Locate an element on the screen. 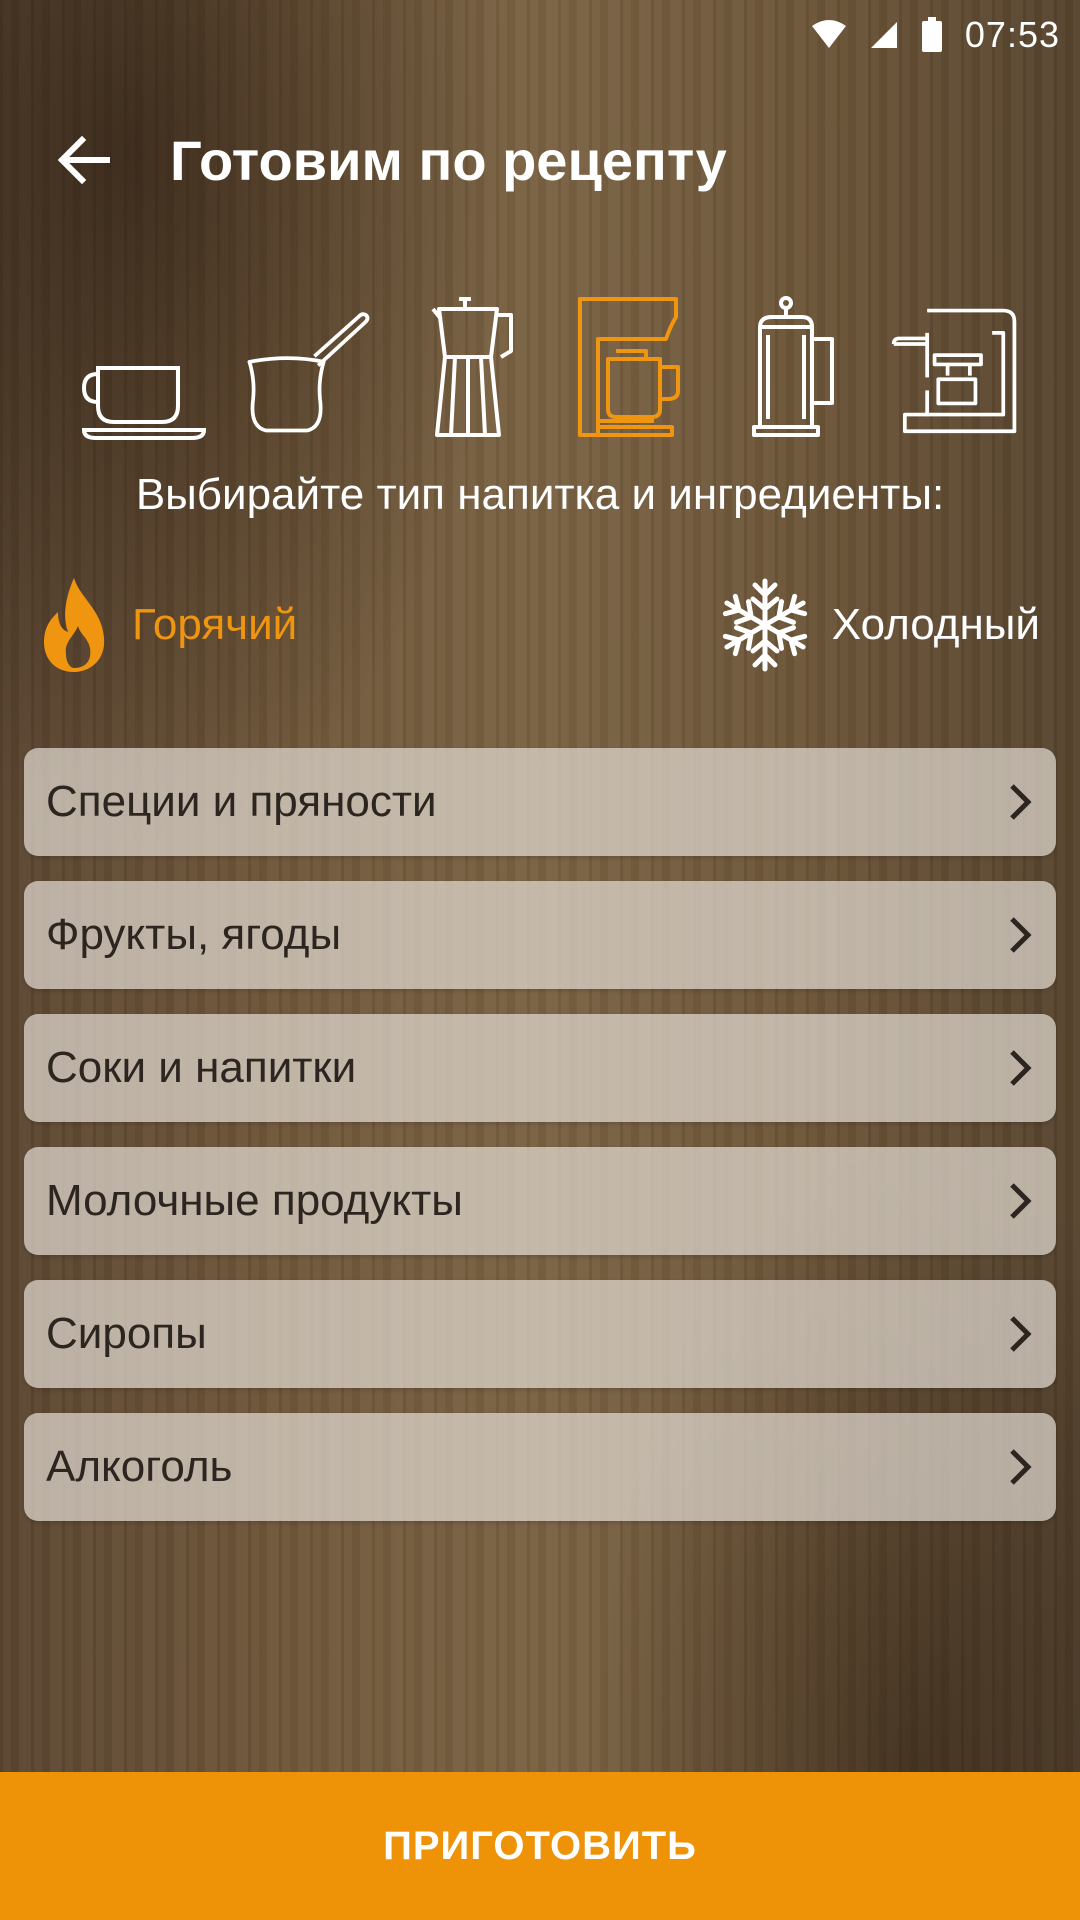 The image size is (1080, 1920). temperature-selector: Горячий Холодный is located at coordinates (540, 625).